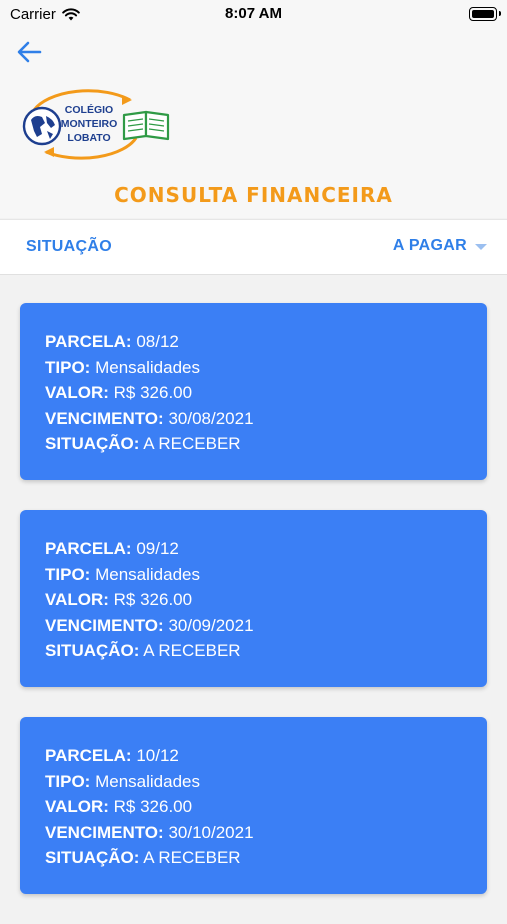 This screenshot has height=924, width=507. What do you see at coordinates (146, 125) in the screenshot?
I see `book-icon` at bounding box center [146, 125].